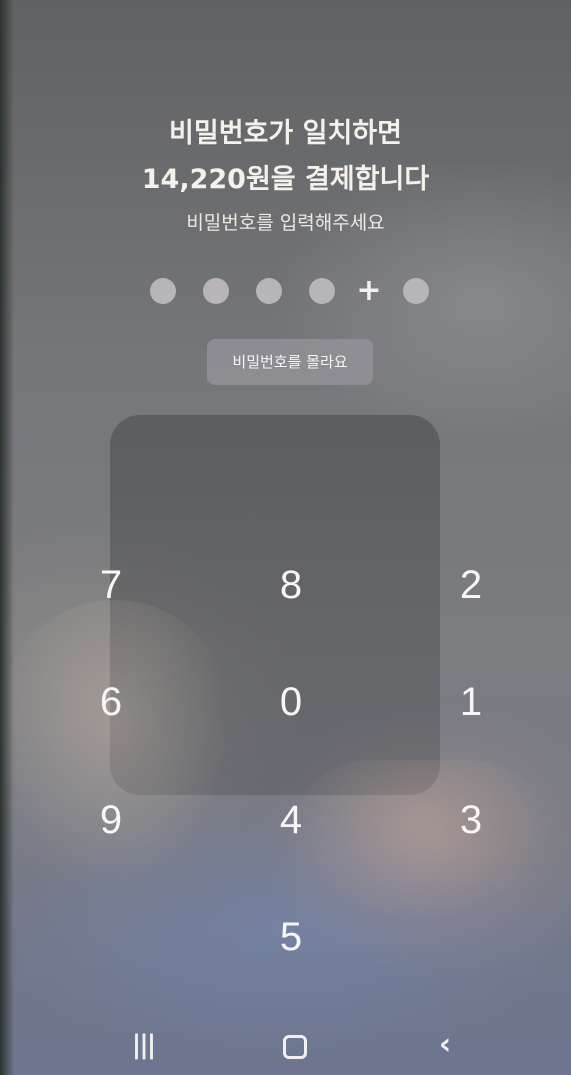  Describe the element at coordinates (291, 937) in the screenshot. I see `keypad-key: 5` at that location.